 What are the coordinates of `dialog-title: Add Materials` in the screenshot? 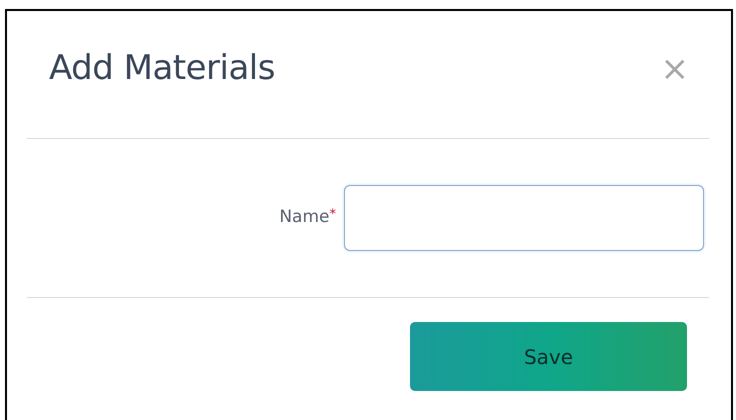 It's located at (162, 68).